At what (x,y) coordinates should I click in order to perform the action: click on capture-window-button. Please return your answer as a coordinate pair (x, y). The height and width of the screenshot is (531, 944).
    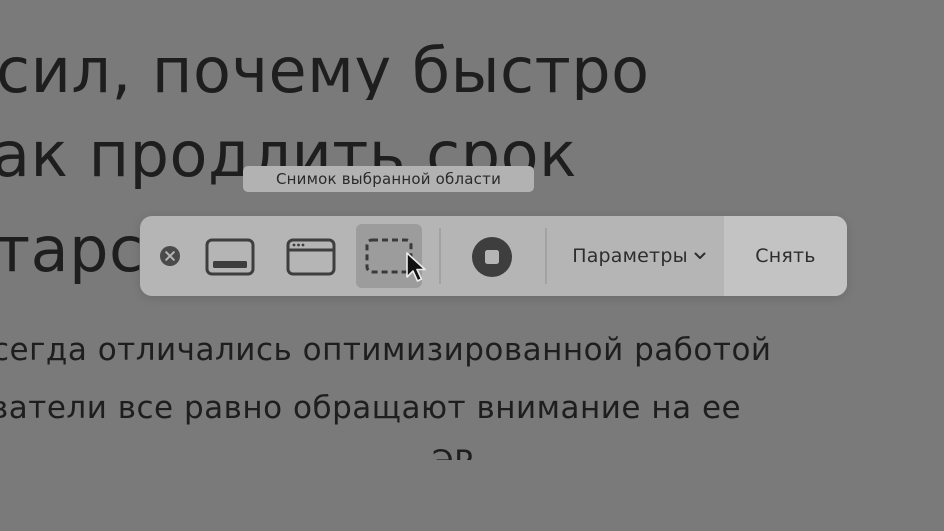
    Looking at the image, I should click on (311, 257).